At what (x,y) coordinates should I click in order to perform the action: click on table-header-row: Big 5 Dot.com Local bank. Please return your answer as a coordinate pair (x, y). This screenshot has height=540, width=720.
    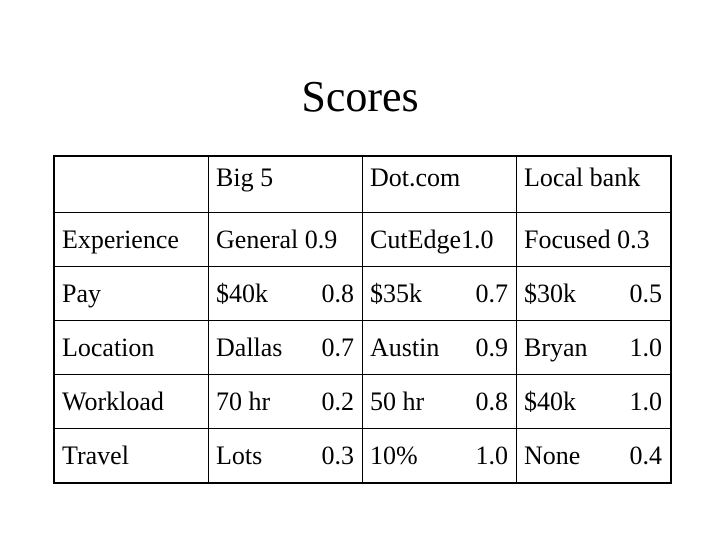
    Looking at the image, I should click on (362, 184).